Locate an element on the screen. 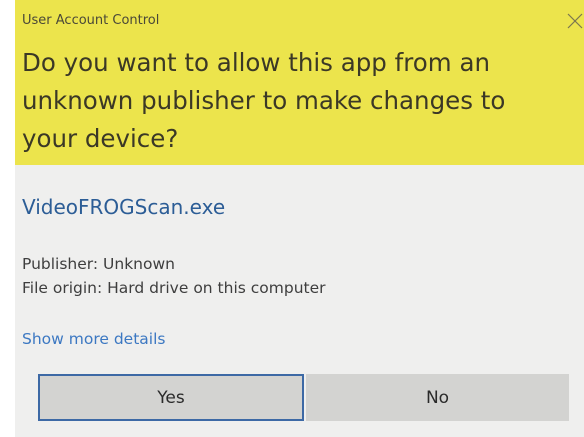  close-icon is located at coordinates (575, 21).